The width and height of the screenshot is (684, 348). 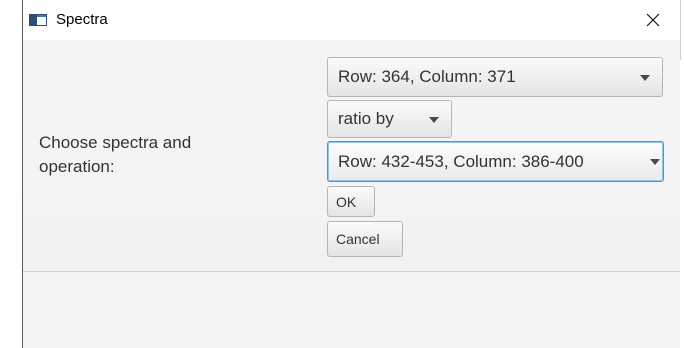 I want to click on close-button, so click(x=653, y=20).